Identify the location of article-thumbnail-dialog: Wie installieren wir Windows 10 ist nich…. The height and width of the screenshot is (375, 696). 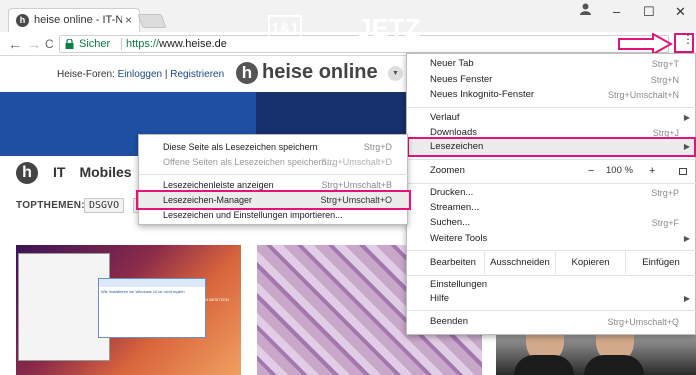
(152, 308).